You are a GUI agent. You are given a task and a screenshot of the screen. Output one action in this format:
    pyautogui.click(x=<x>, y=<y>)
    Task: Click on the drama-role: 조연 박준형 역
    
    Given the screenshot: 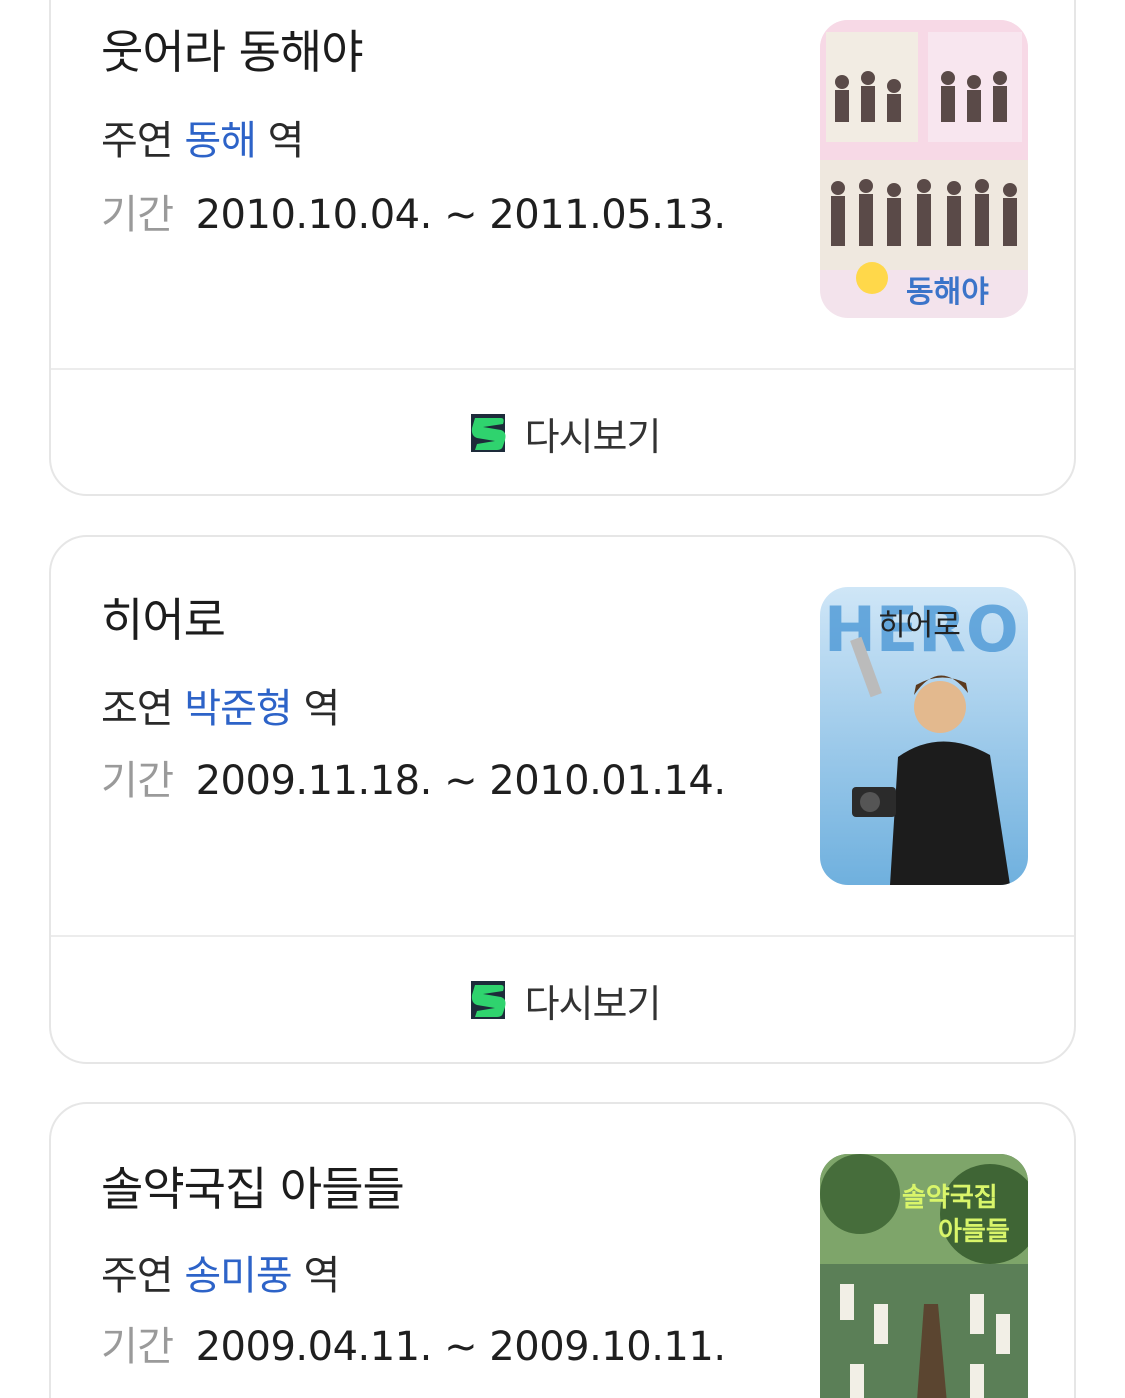 What is the action you would take?
    pyautogui.click(x=220, y=709)
    